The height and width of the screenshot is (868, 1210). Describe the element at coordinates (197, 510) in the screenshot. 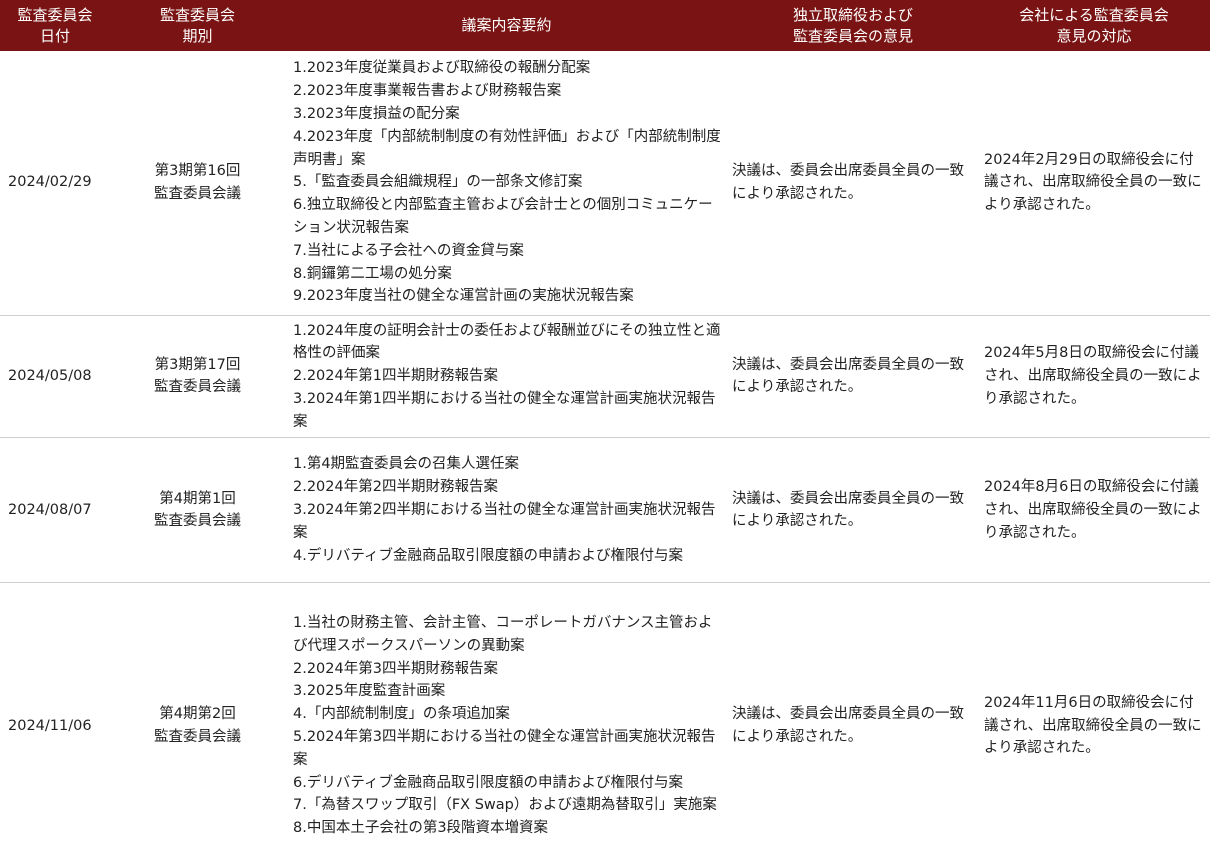

I see `meeting-period: 第4期第1回 監査委員会議` at that location.